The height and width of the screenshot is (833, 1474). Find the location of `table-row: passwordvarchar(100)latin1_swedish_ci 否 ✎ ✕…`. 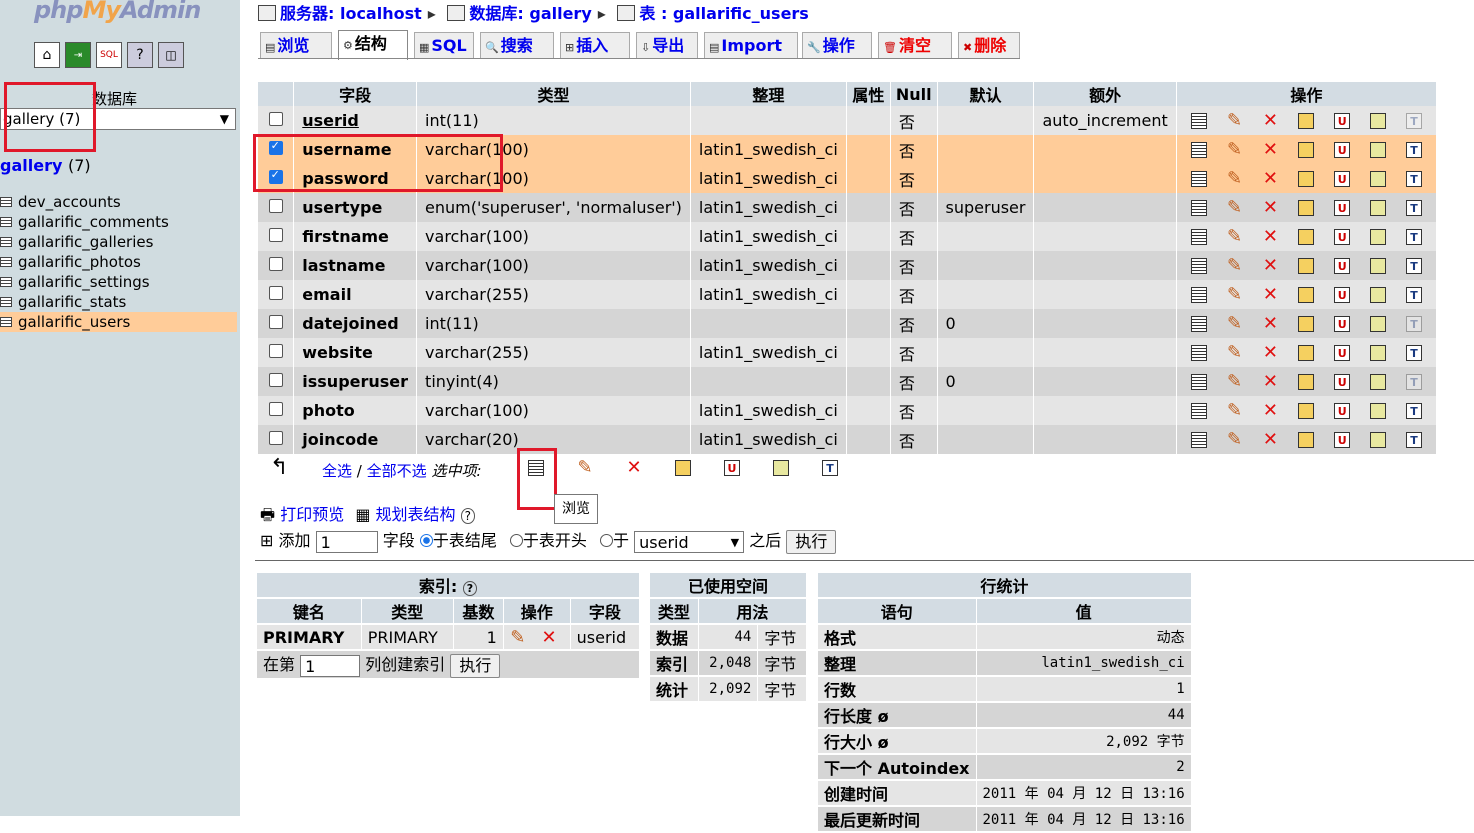

table-row: passwordvarchar(100)latin1_swedish_ci 否 ✎ ✕… is located at coordinates (847, 178).